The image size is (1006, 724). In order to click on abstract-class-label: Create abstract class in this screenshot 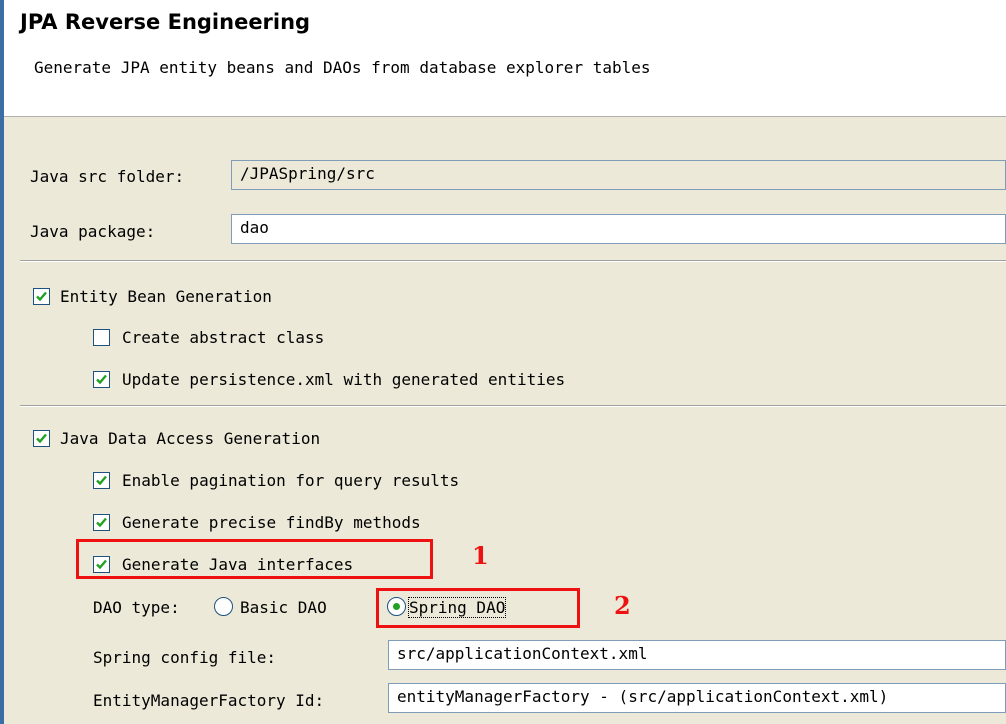, I will do `click(223, 337)`.